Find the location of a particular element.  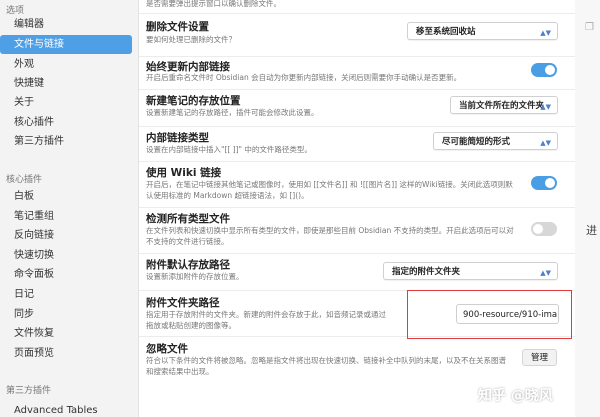

link-format-select: 尽可能简短的形式 ▲▼ is located at coordinates (495, 141).